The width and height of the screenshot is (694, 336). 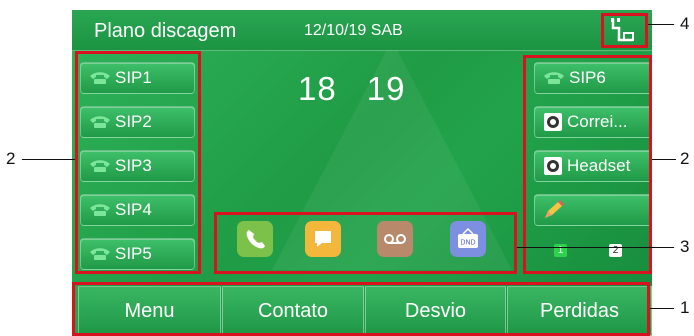 I want to click on callout-number-2-right: 2, so click(x=685, y=158).